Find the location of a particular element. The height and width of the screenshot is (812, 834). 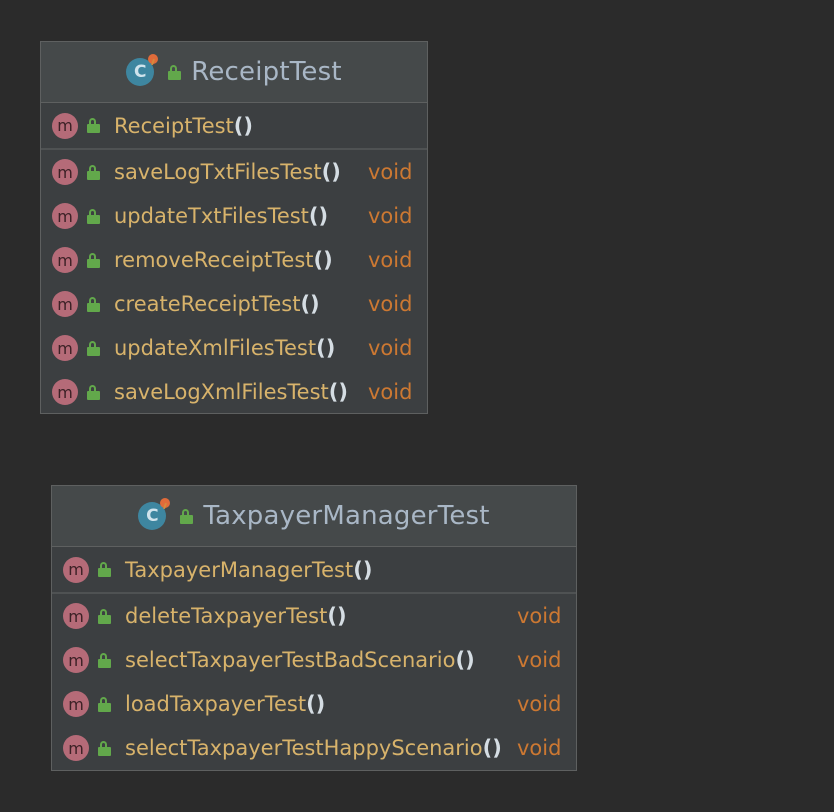

class-header: C ReceiptTest is located at coordinates (234, 72).